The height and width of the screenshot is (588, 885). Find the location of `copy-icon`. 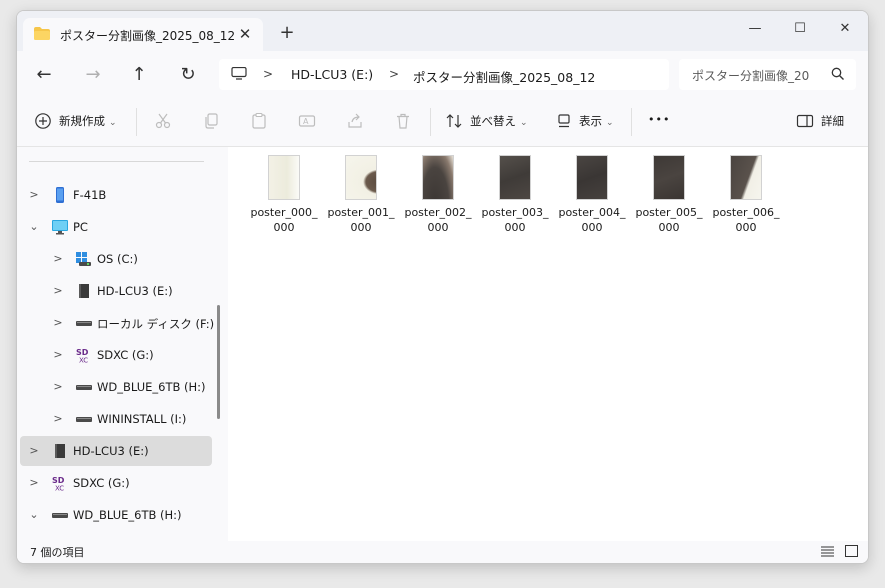

copy-icon is located at coordinates (211, 121).